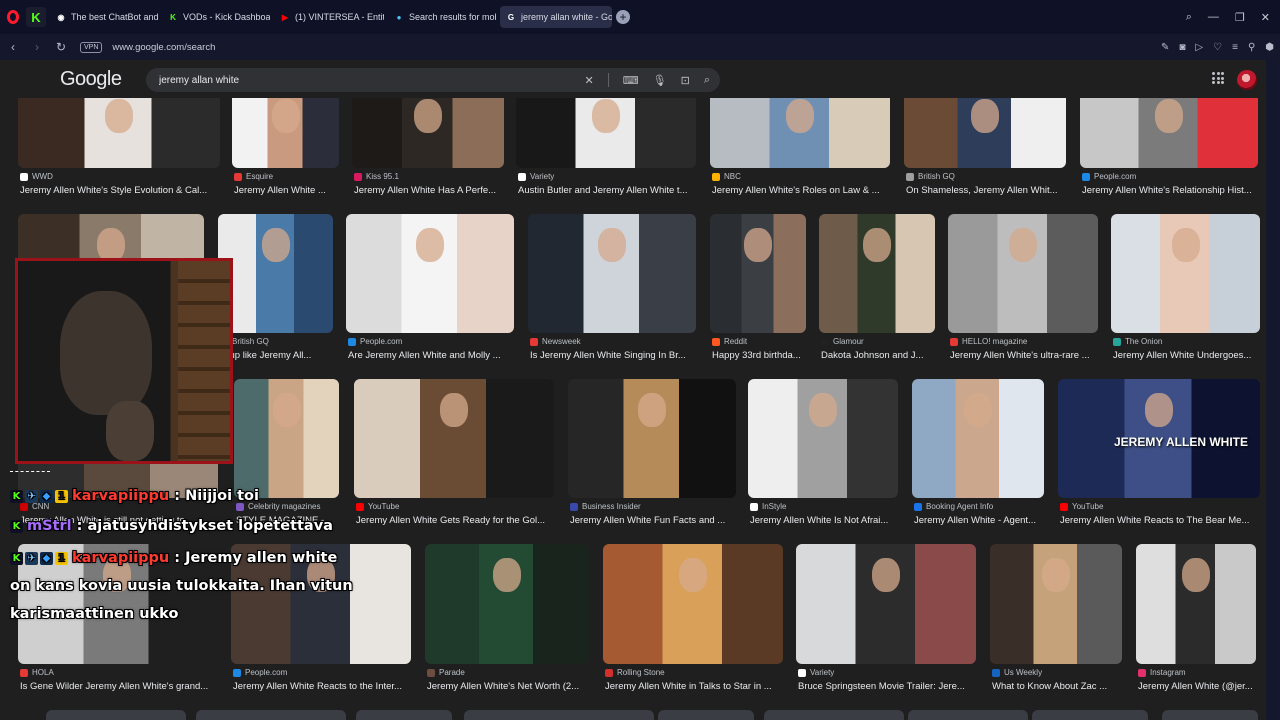  I want to click on vpn-badge: VPN, so click(91, 47).